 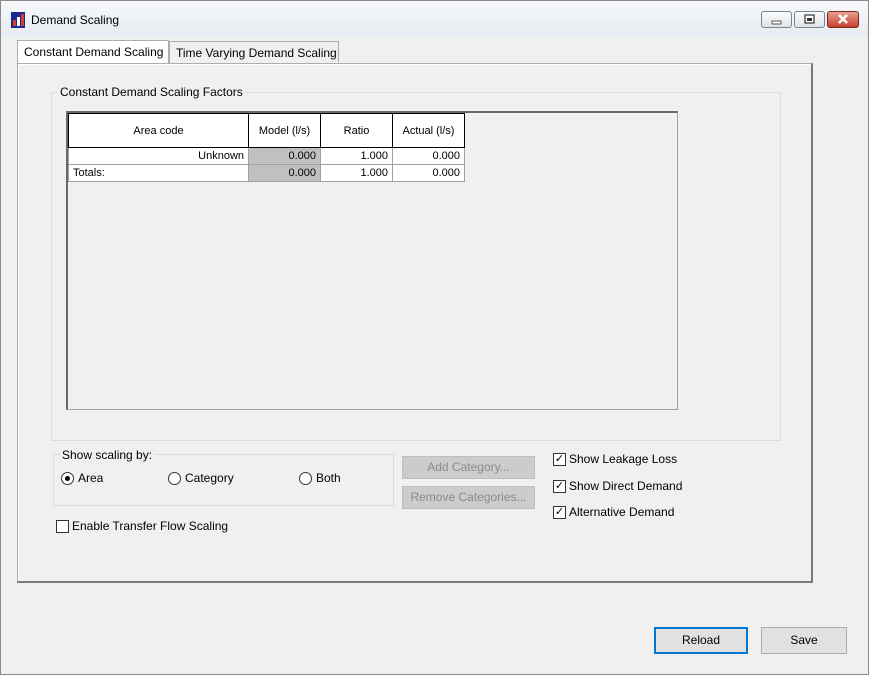 I want to click on cell-area-code: Unknown, so click(x=158, y=156).